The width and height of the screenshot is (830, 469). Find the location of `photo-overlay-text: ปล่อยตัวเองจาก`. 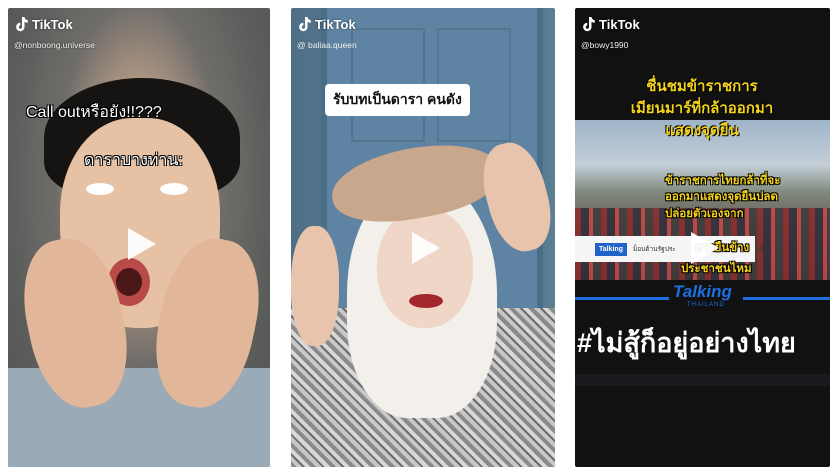

photo-overlay-text: ปล่อยตัวเองจาก is located at coordinates (704, 214).